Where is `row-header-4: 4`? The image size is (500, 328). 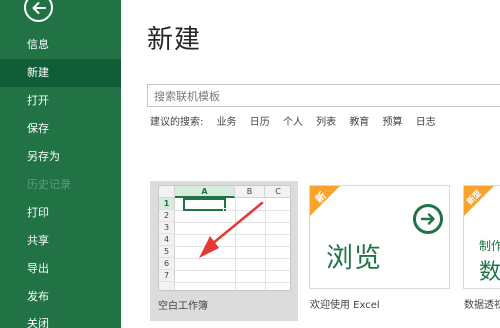 row-header-4: 4 is located at coordinates (167, 240).